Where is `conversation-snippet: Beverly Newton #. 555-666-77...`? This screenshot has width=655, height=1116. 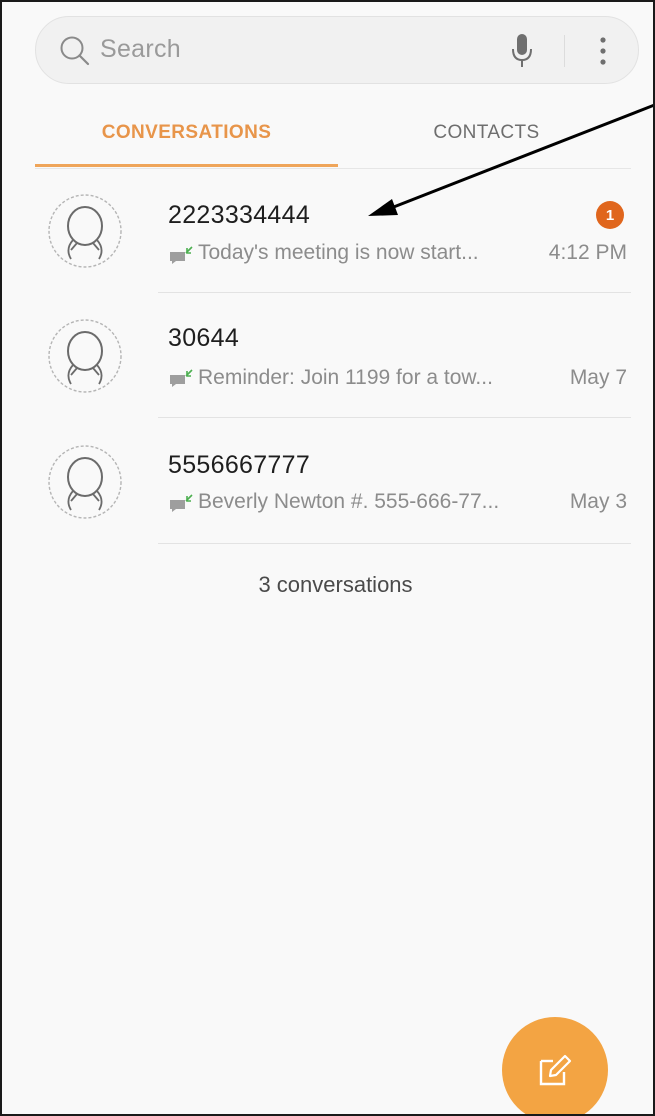
conversation-snippet: Beverly Newton #. 555-666-77... is located at coordinates (349, 501).